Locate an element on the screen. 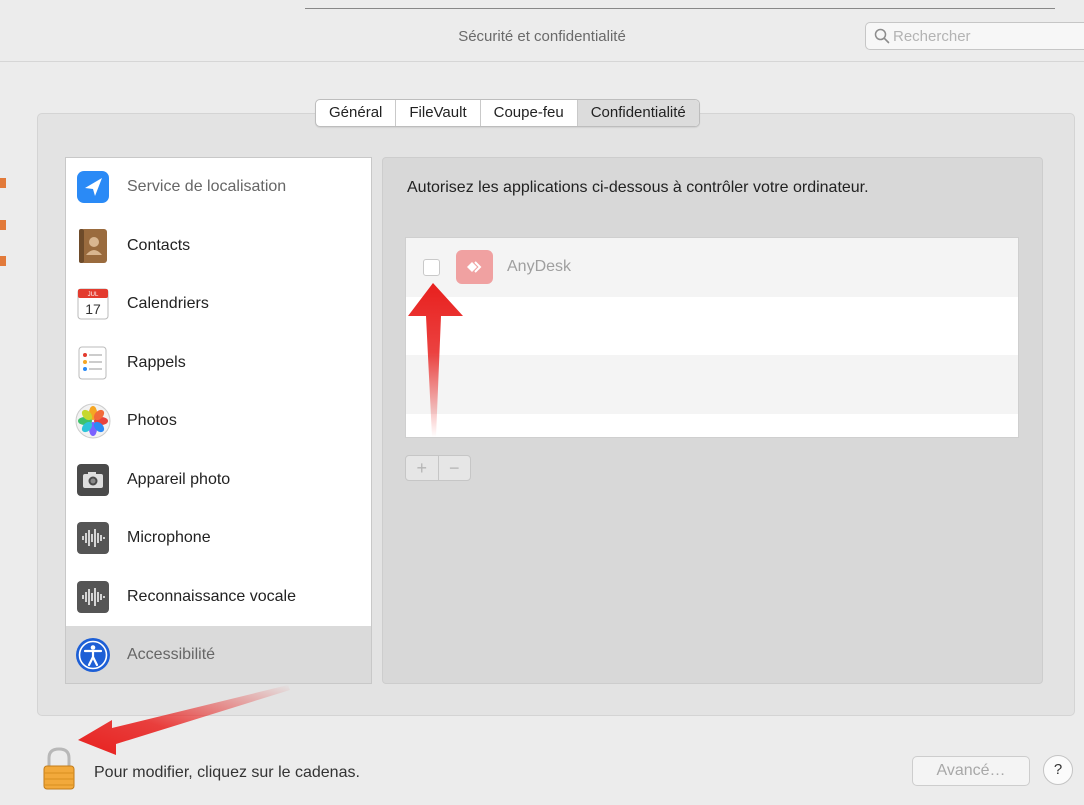 The height and width of the screenshot is (805, 1084). lock-message: Pour modifier, cliquez sur le cadenas. is located at coordinates (227, 772).